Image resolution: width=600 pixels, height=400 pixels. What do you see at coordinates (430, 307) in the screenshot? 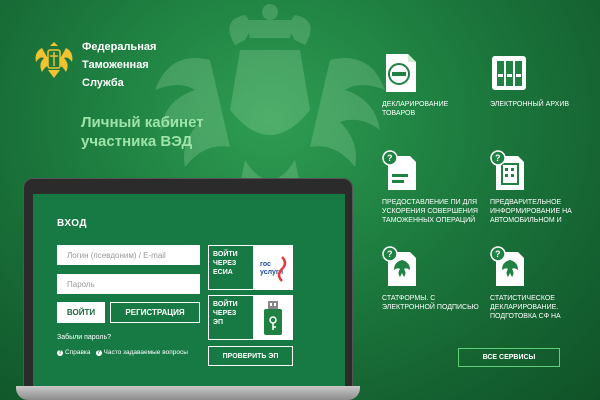
I see `service-label-line: ЭЛЕКТРОННОЙ ПОДПИСЬЮ` at bounding box center [430, 307].